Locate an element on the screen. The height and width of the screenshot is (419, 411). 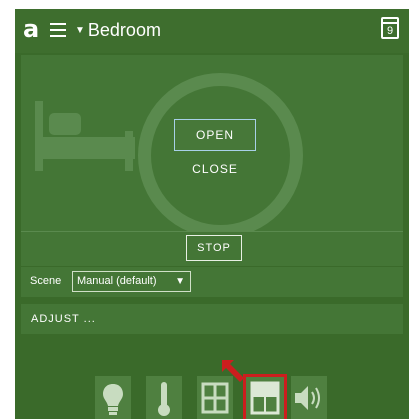
room-selector: ▼ Bedroom is located at coordinates (118, 30).